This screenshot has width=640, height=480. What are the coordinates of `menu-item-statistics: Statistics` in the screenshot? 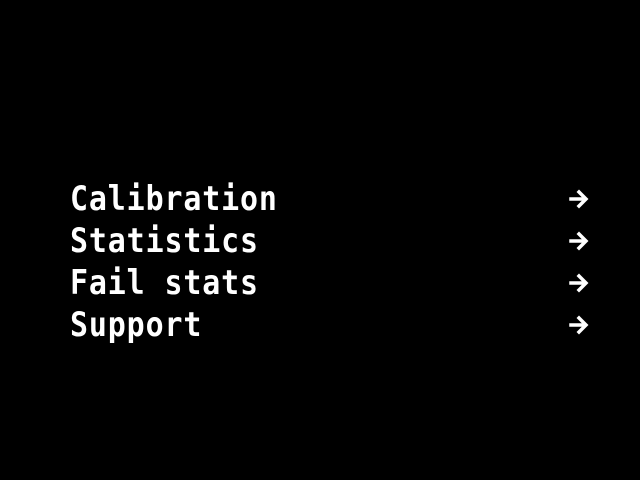 It's located at (330, 241).